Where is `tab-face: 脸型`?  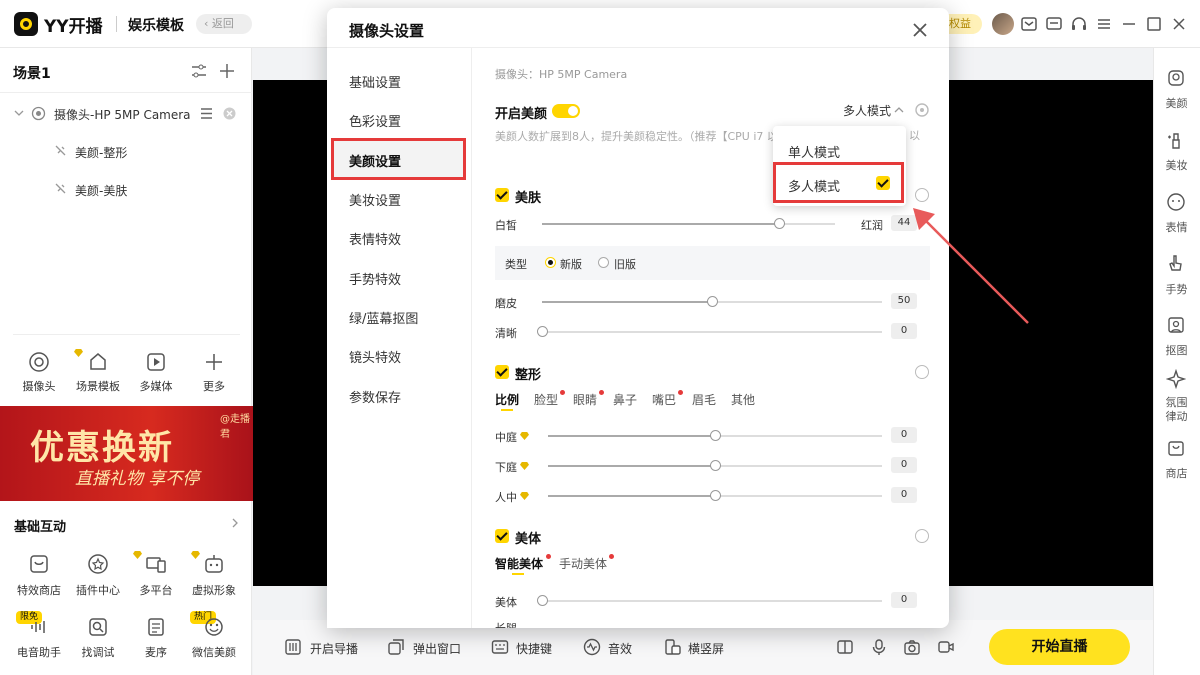
tab-face: 脸型 is located at coordinates (546, 399).